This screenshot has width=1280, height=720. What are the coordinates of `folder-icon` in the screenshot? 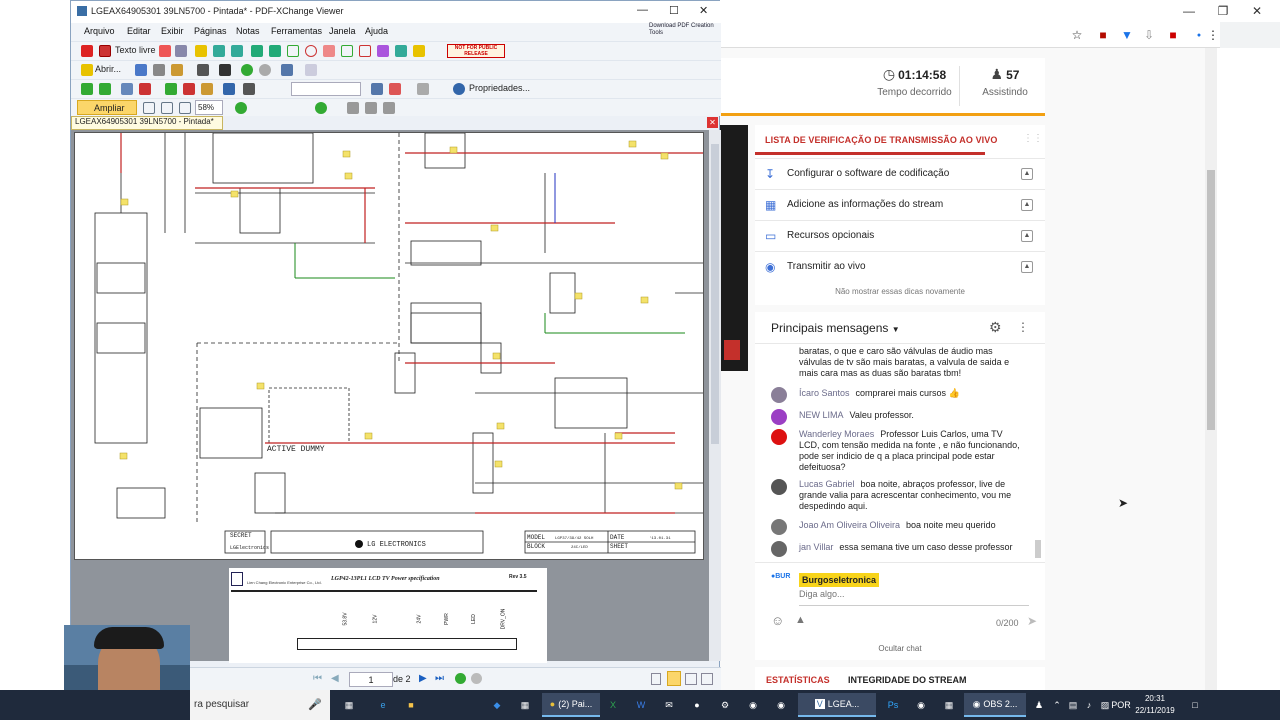 It's located at (87, 70).